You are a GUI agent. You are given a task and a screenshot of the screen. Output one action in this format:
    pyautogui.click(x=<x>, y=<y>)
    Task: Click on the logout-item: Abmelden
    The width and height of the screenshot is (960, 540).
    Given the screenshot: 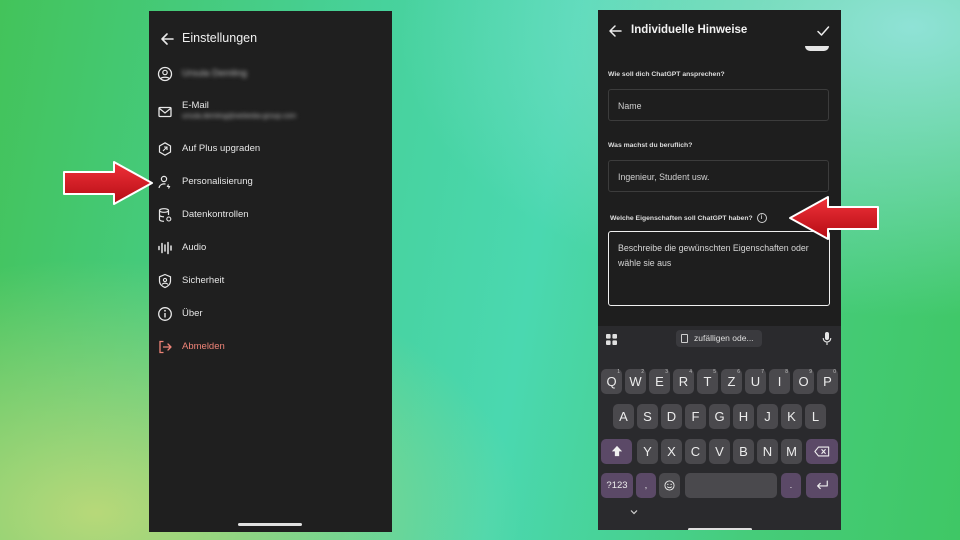 What is the action you would take?
    pyautogui.click(x=270, y=347)
    